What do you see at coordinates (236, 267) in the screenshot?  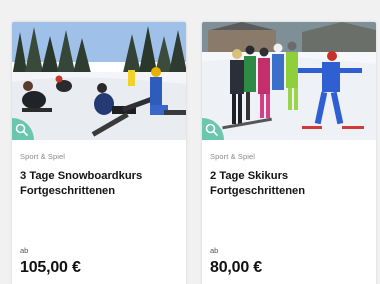 I see `price-value: 80,00 €` at bounding box center [236, 267].